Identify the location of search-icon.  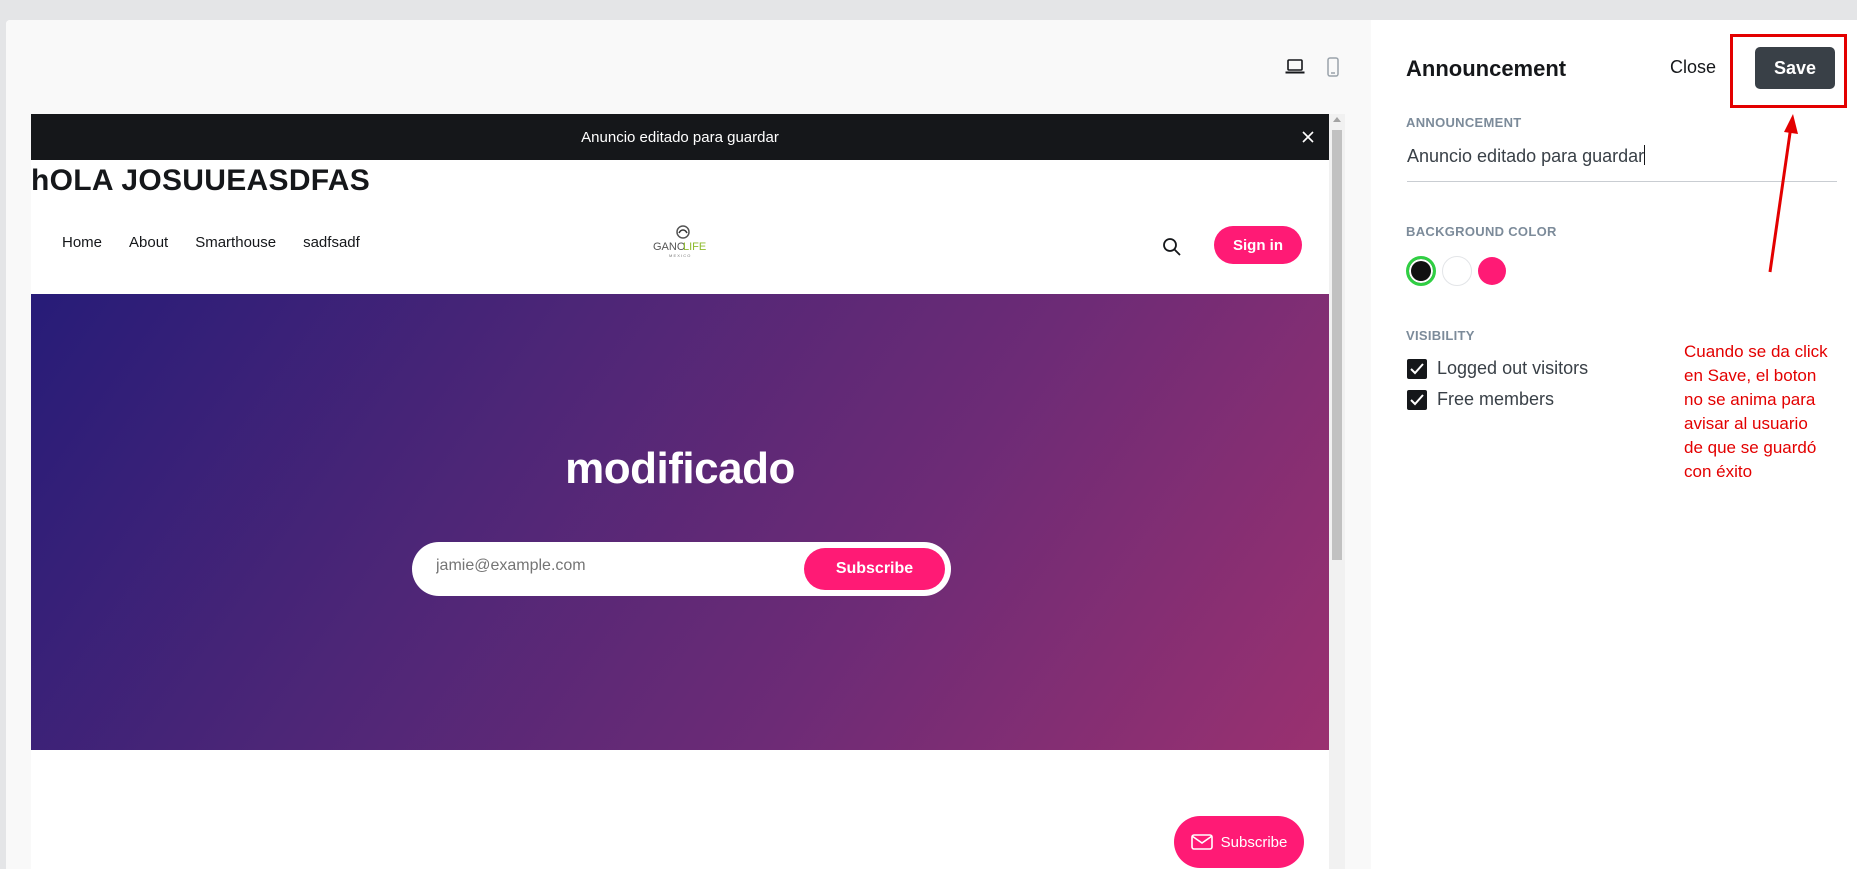
(1172, 247).